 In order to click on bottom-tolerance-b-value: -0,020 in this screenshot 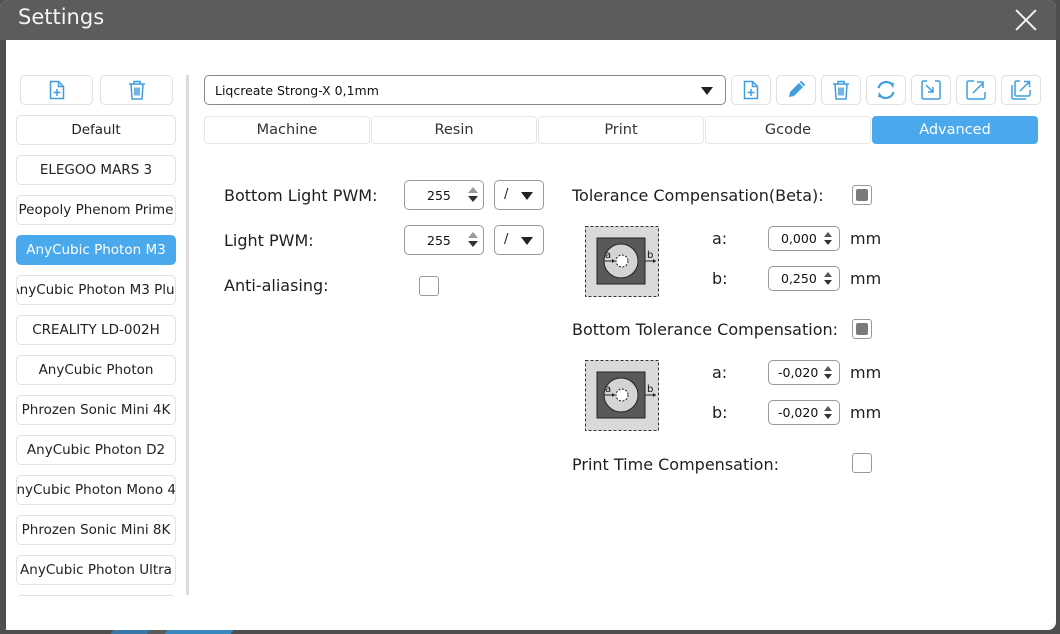, I will do `click(798, 412)`.